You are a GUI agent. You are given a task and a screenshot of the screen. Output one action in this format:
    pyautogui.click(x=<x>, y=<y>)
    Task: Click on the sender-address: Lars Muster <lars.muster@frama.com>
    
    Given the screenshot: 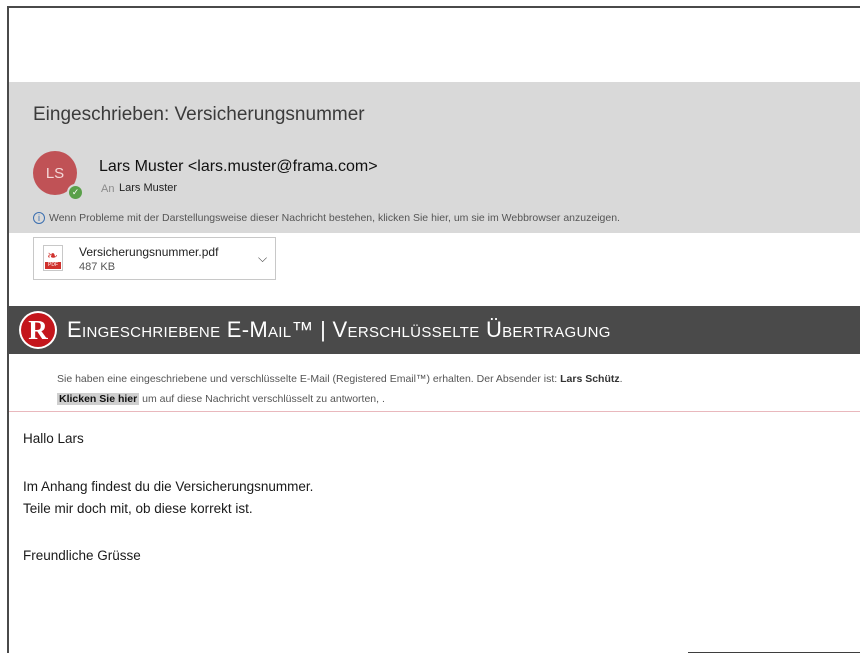 What is the action you would take?
    pyautogui.click(x=238, y=167)
    